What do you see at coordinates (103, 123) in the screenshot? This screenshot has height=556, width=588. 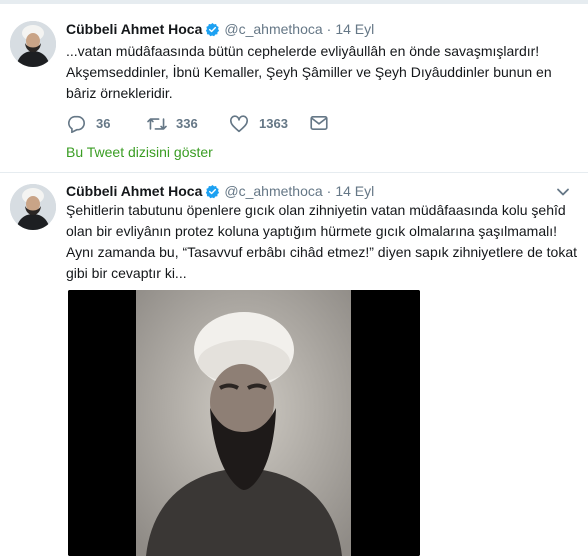 I see `reply-count: 36` at bounding box center [103, 123].